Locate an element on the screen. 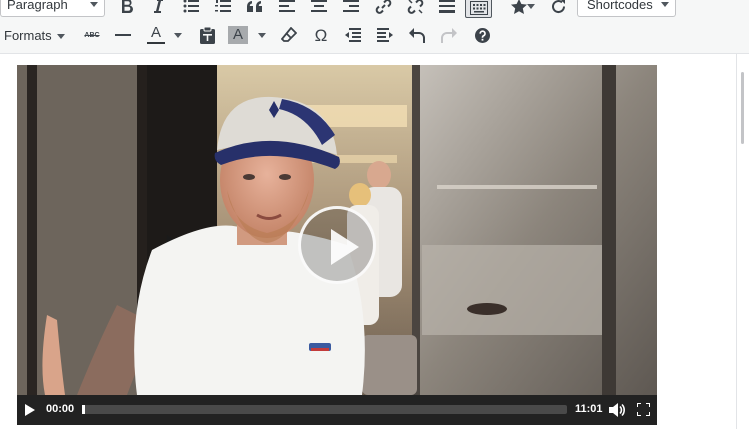  bold-button is located at coordinates (127, 7).